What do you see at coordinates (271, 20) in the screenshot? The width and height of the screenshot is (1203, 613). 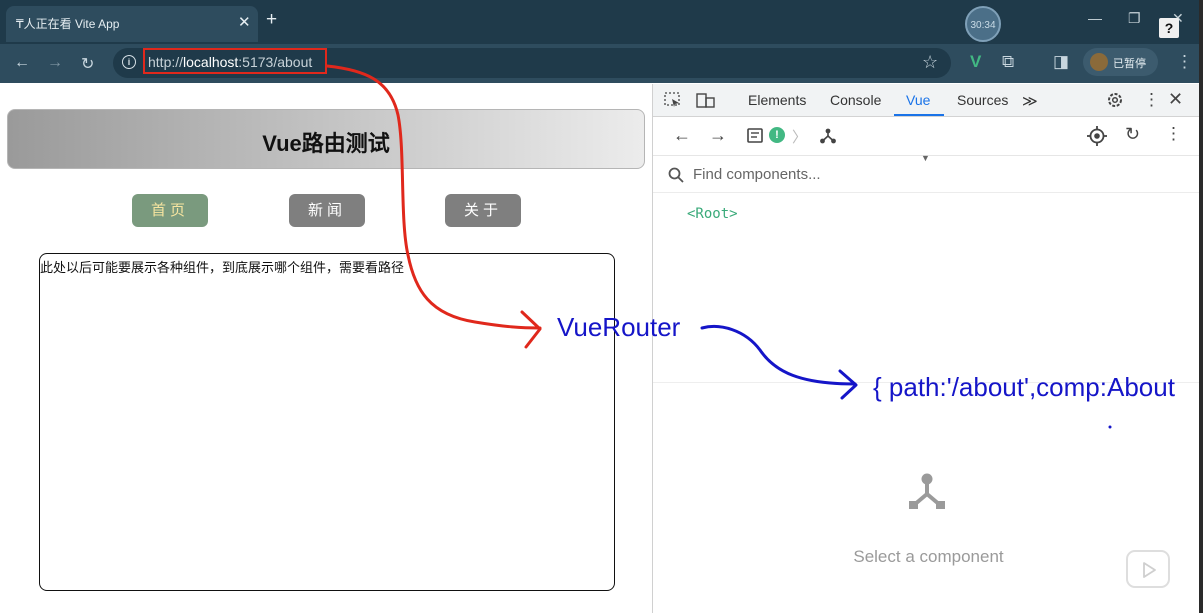 I see `new-tab-button: +` at bounding box center [271, 20].